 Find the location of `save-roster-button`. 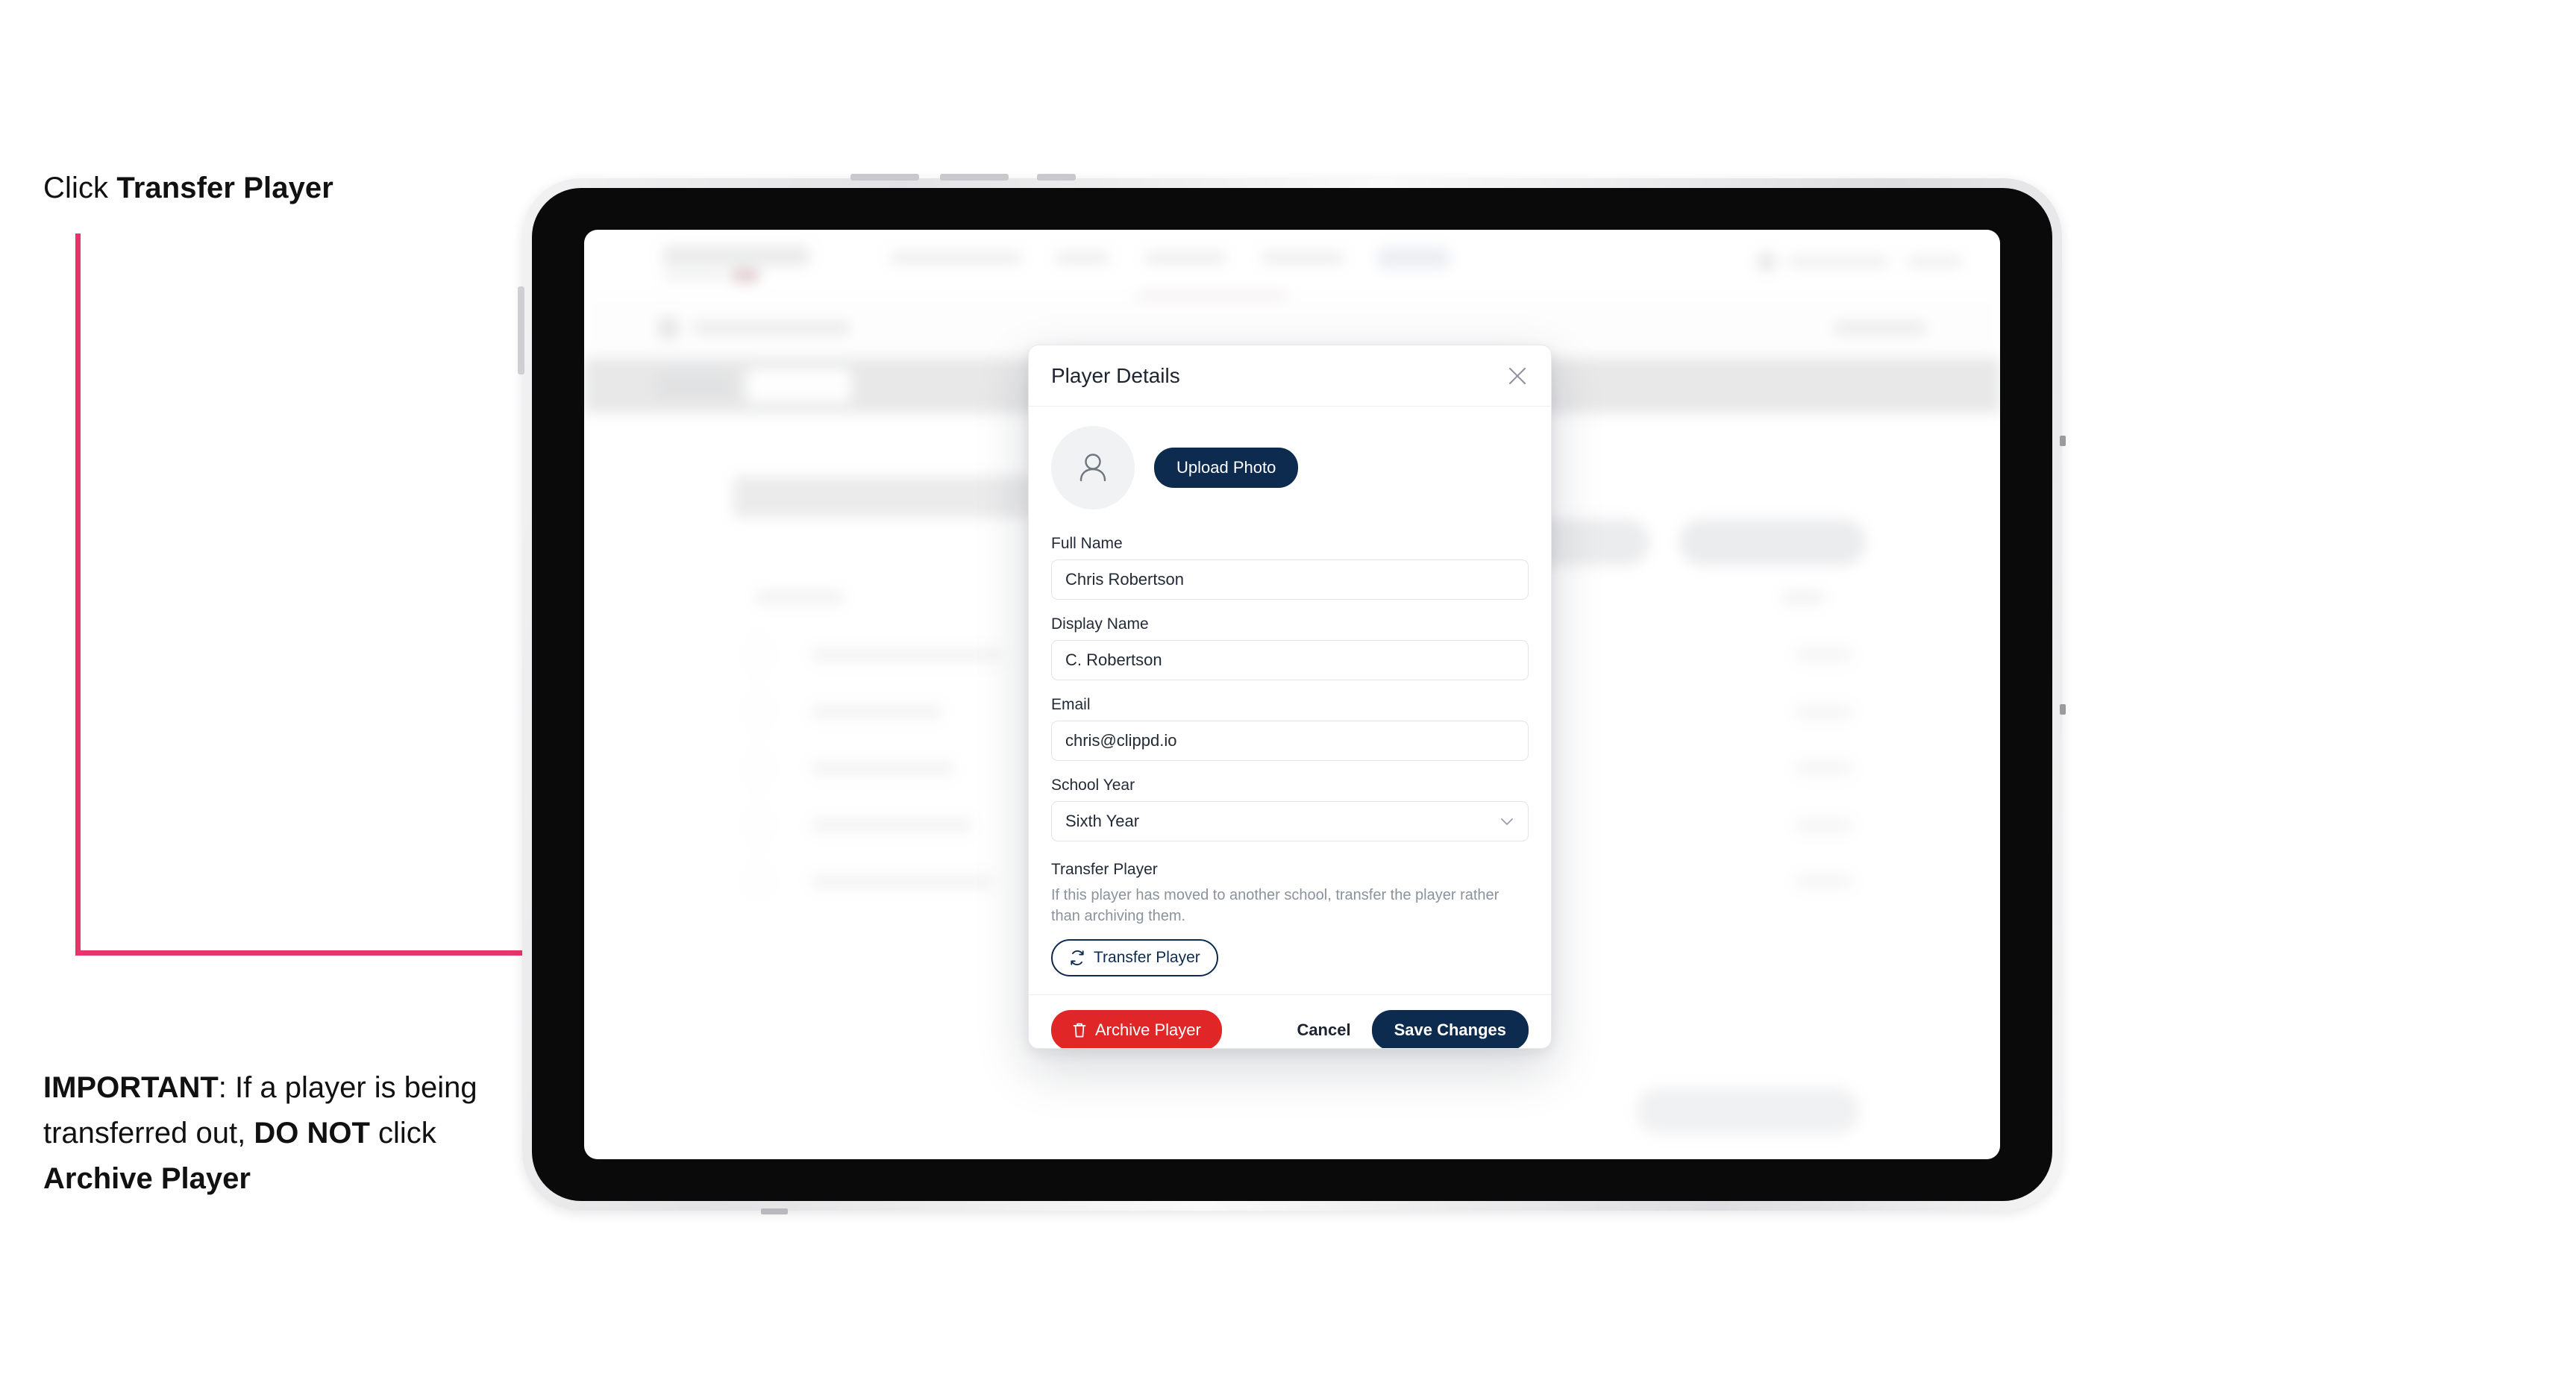

save-roster-button is located at coordinates (1748, 1111).